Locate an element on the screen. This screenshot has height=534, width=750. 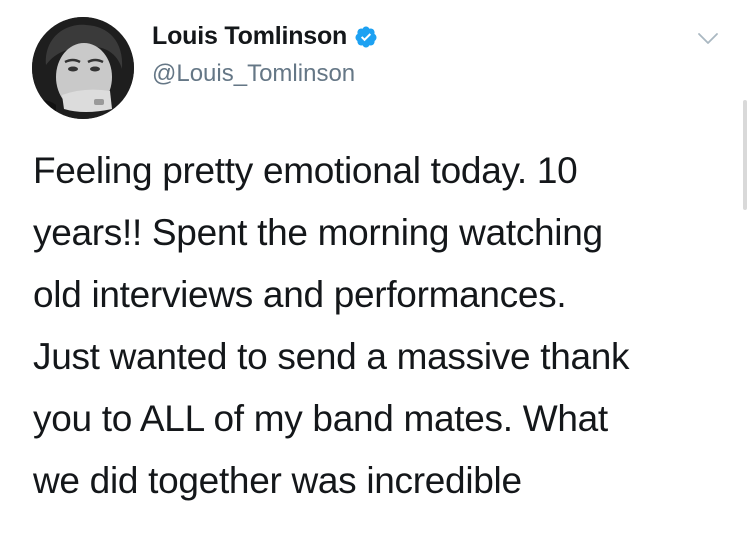
avatar is located at coordinates (83, 68).